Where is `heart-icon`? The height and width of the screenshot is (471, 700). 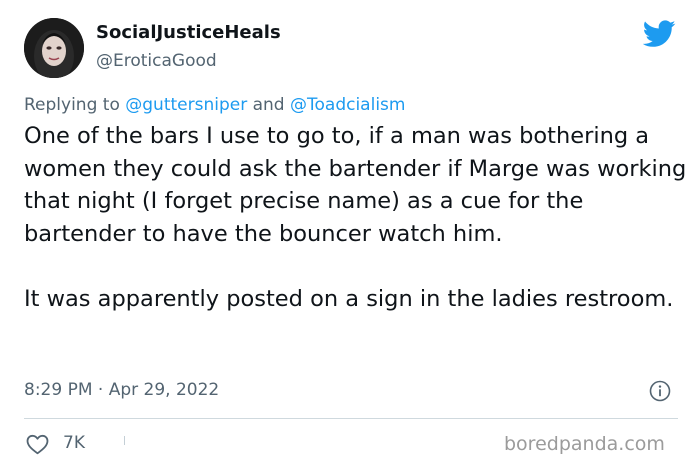 heart-icon is located at coordinates (37, 444).